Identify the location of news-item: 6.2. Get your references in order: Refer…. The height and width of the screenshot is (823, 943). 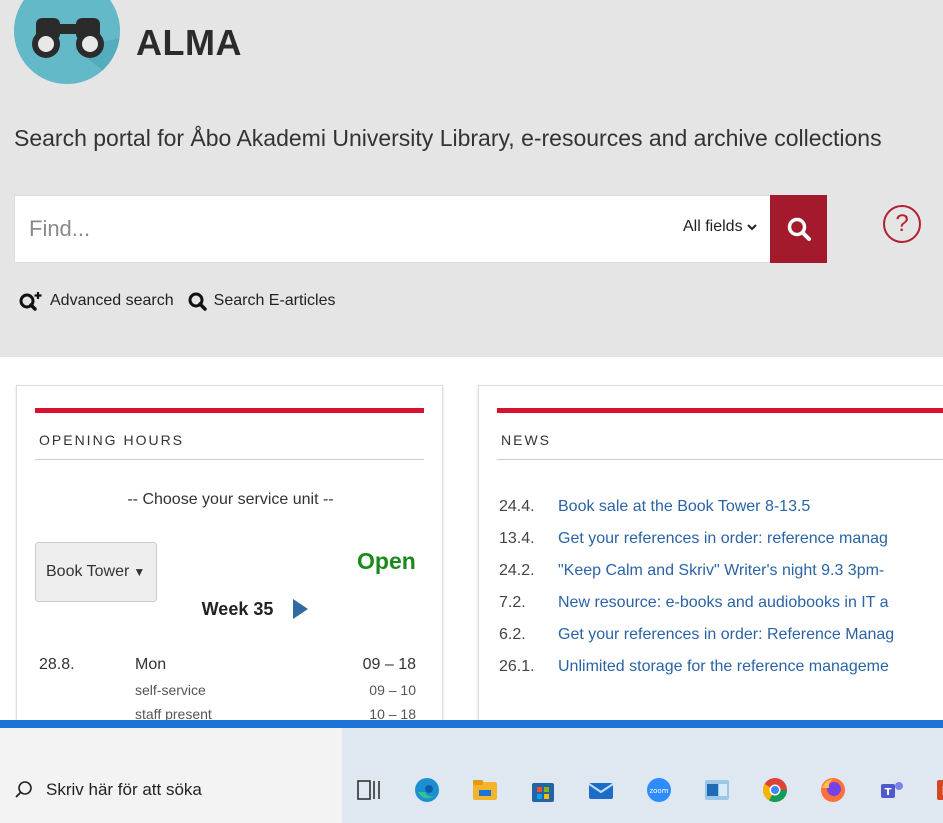
(721, 635).